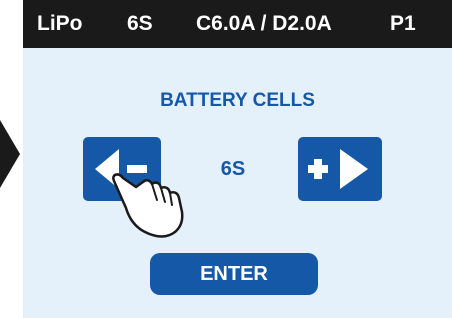  What do you see at coordinates (60, 23) in the screenshot?
I see `battery-type-label: LiPo` at bounding box center [60, 23].